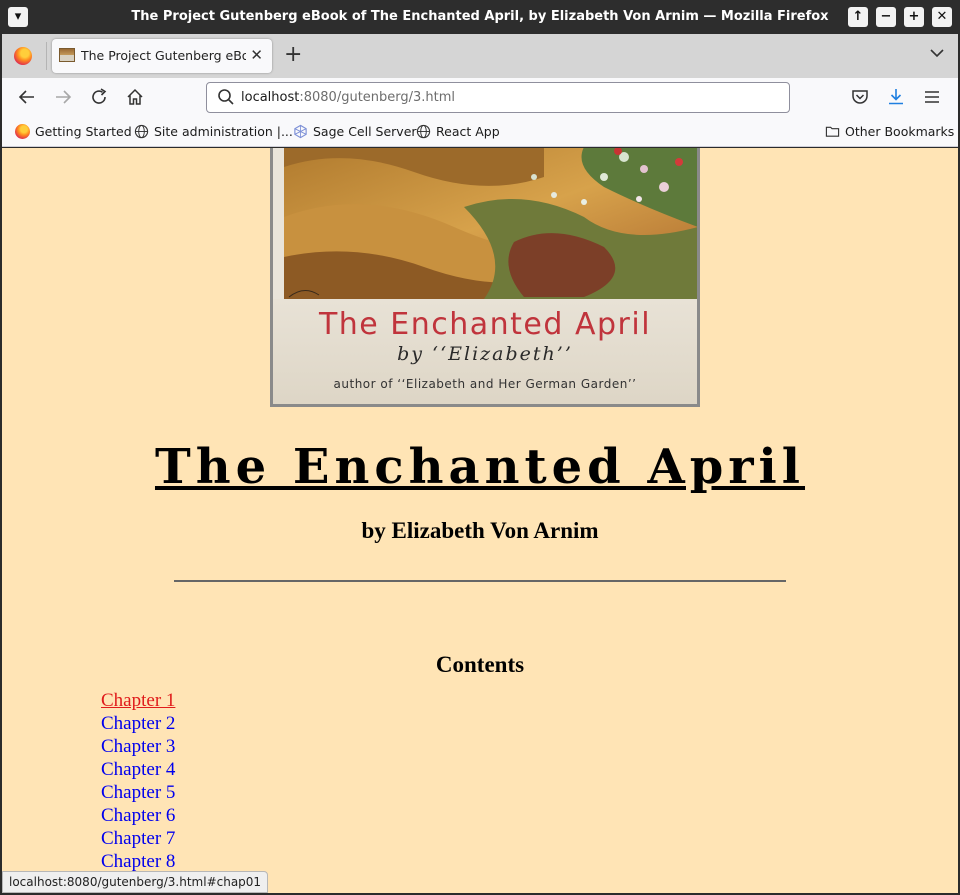 The height and width of the screenshot is (895, 960). What do you see at coordinates (83, 131) in the screenshot?
I see `bookmark-label: Getting Started` at bounding box center [83, 131].